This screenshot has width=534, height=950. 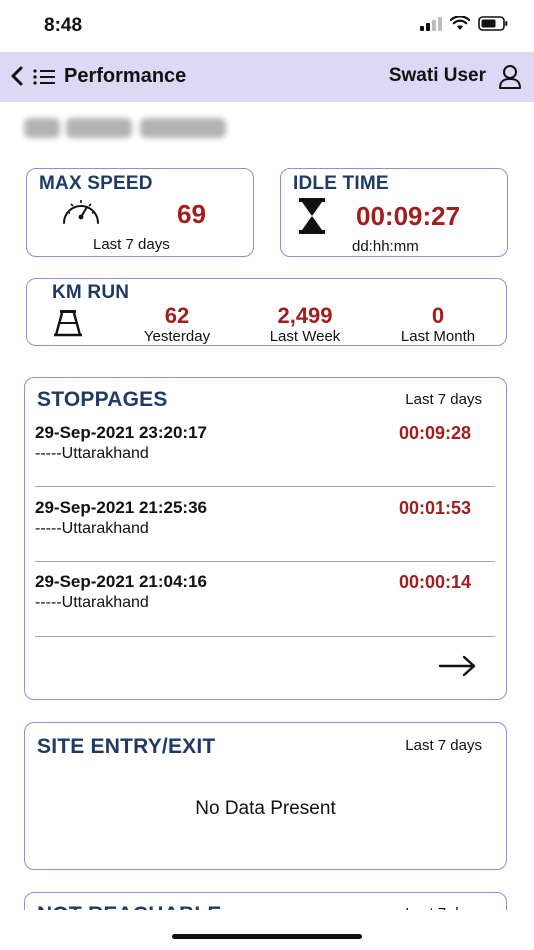 I want to click on stoppage-datetime: 29-Sep-2021 21:04:16, so click(x=121, y=581).